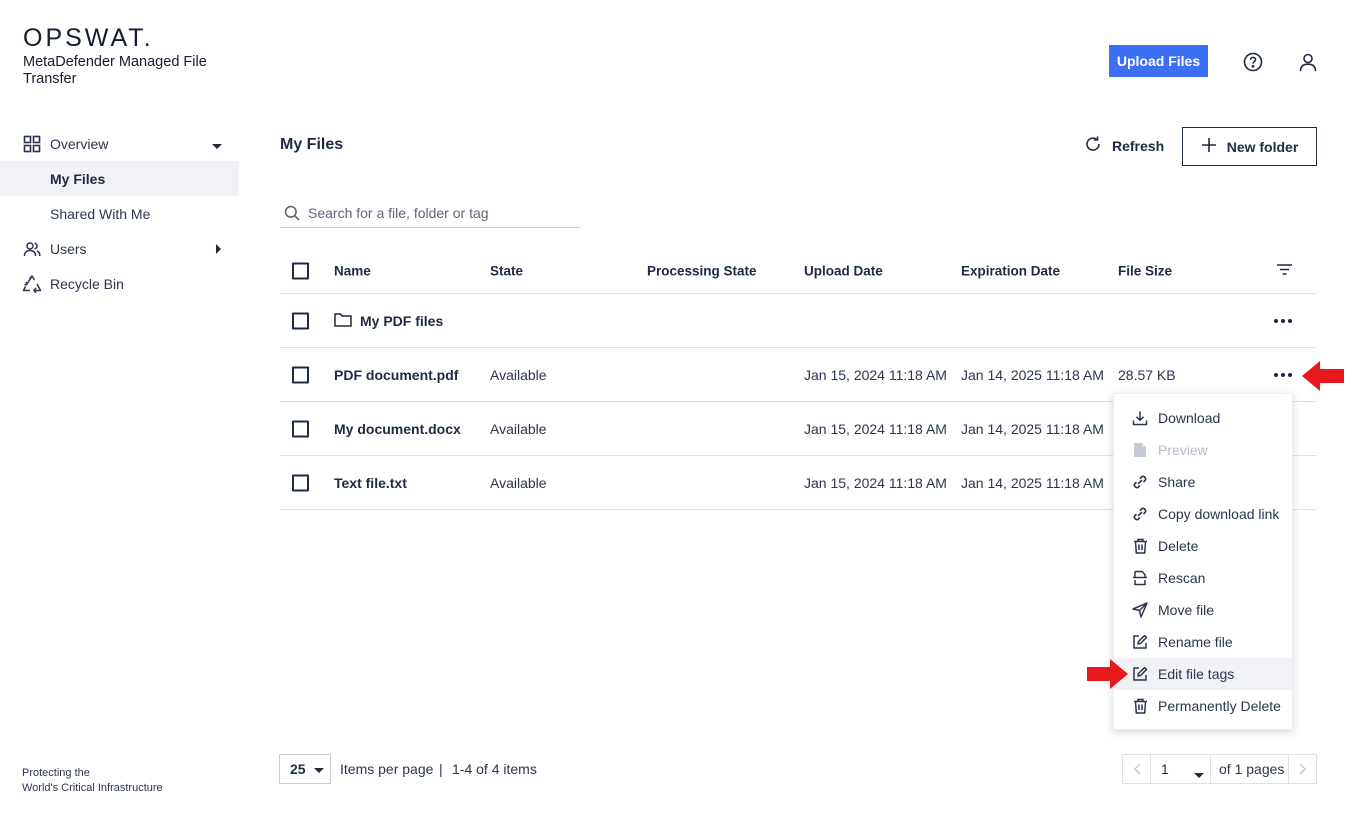 The height and width of the screenshot is (823, 1354). What do you see at coordinates (1137, 769) in the screenshot?
I see `prev-page-button` at bounding box center [1137, 769].